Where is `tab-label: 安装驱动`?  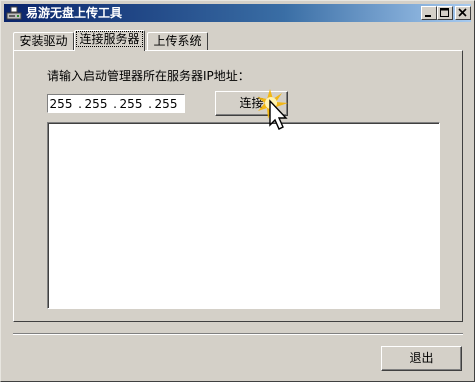
tab-label: 安装驱动 is located at coordinates (43, 41).